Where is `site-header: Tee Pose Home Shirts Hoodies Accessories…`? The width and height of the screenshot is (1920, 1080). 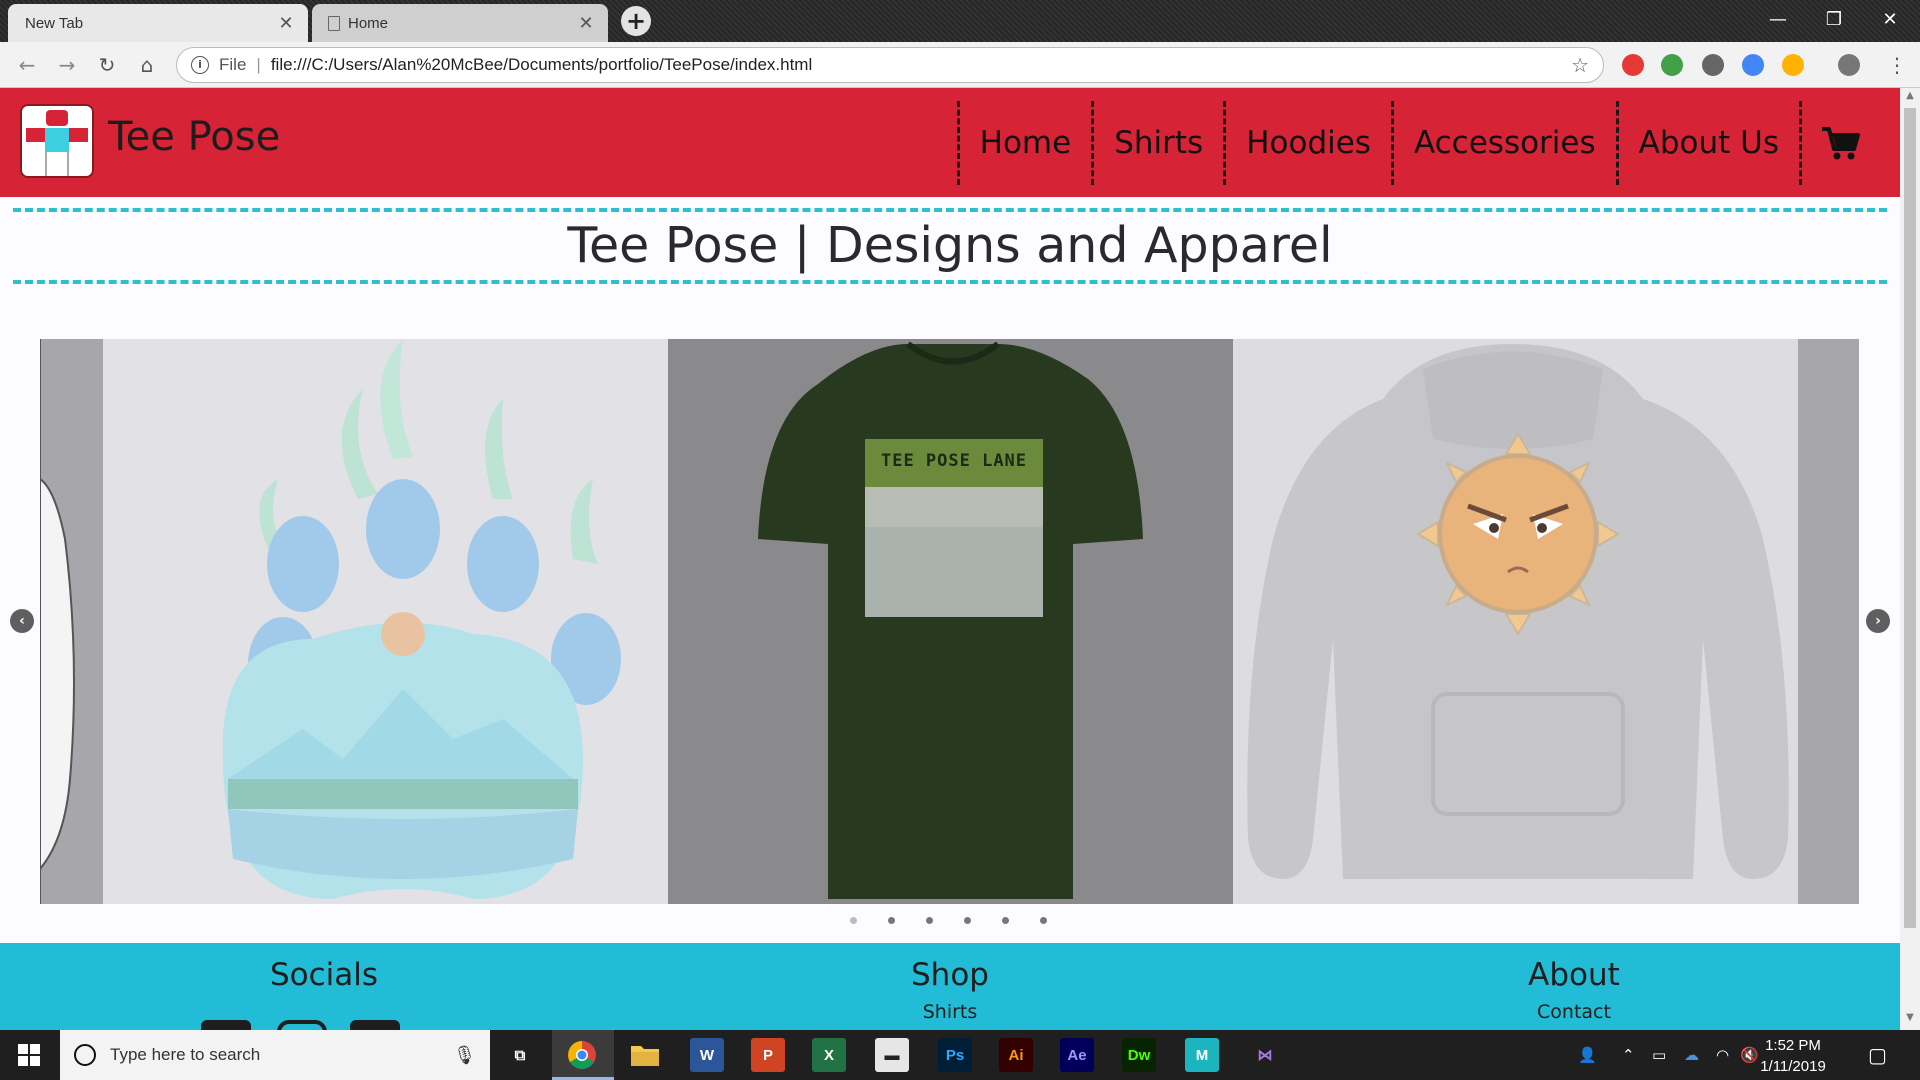 site-header: Tee Pose Home Shirts Hoodies Accessories… is located at coordinates (950, 142).